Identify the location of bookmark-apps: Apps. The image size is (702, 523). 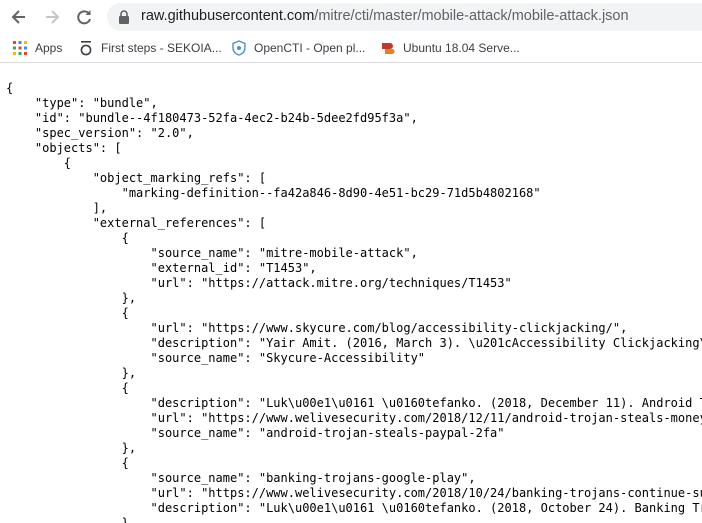
(37, 47).